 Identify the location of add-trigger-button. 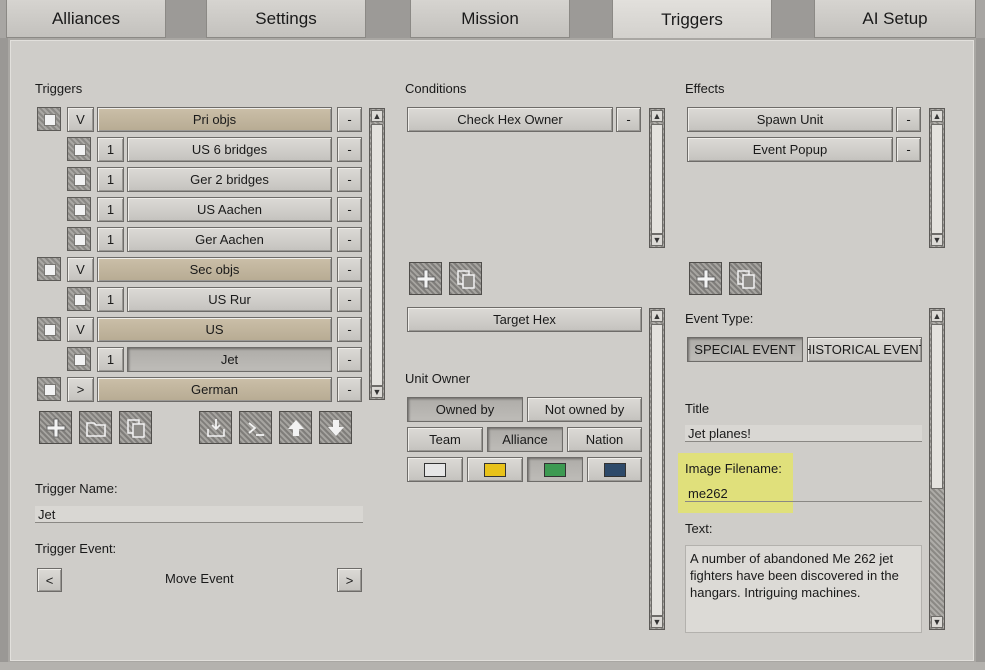
(55, 427).